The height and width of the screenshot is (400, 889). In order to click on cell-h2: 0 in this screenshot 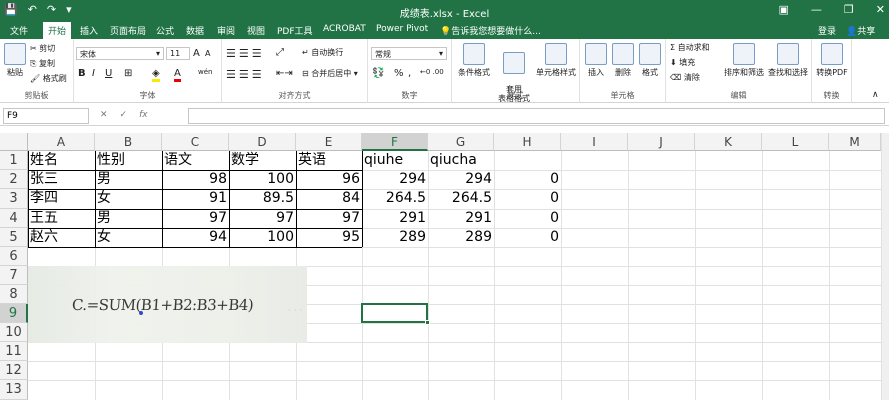, I will do `click(527, 179)`.